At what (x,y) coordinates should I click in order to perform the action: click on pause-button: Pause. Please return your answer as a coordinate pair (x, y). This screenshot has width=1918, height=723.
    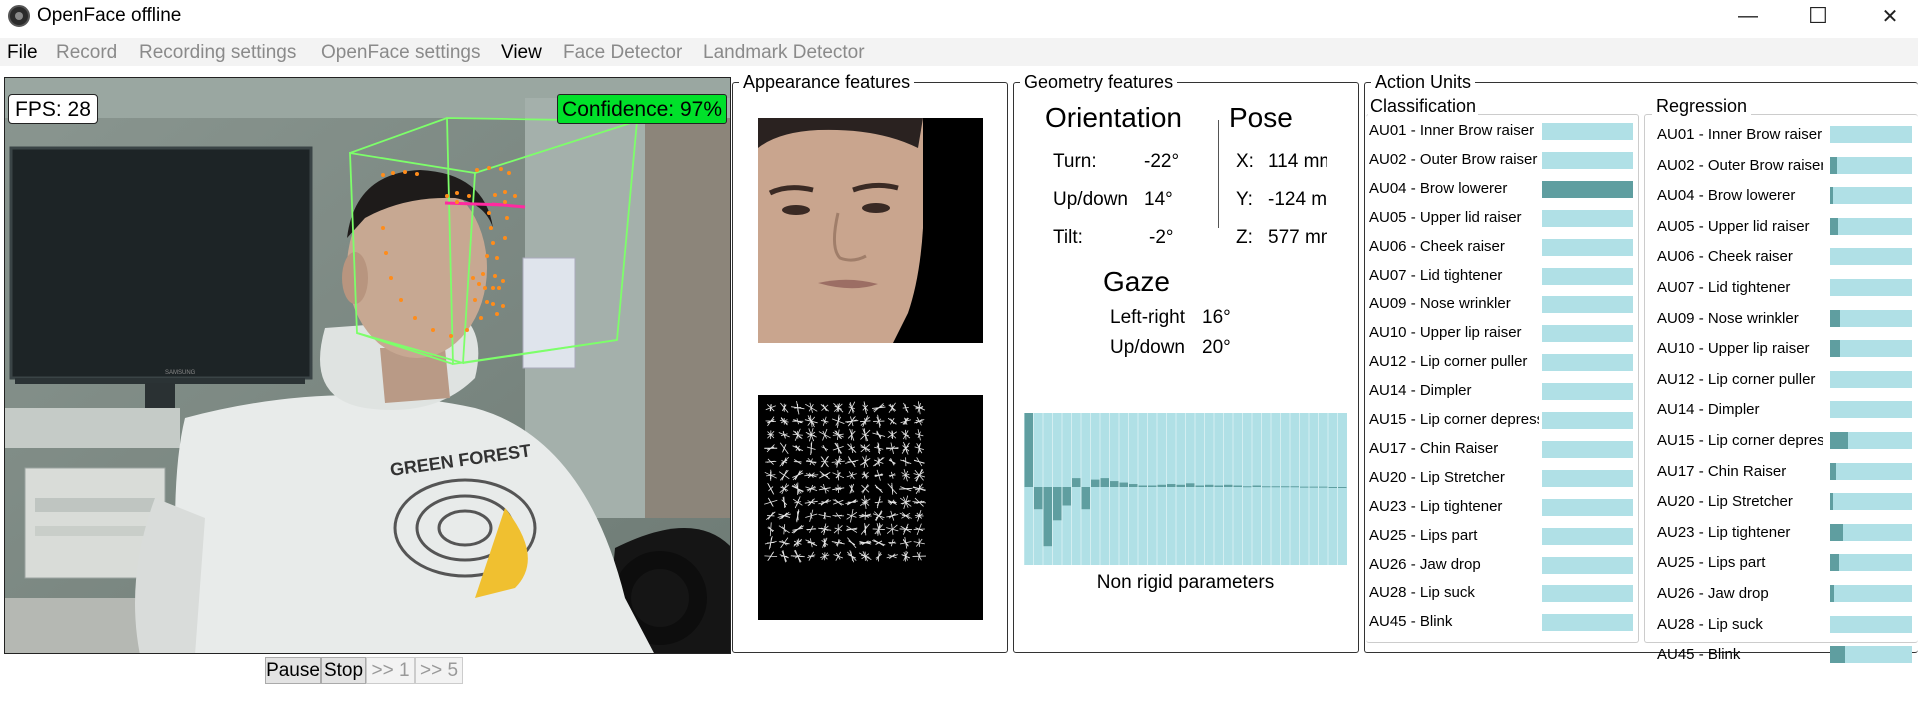
    Looking at the image, I should click on (293, 670).